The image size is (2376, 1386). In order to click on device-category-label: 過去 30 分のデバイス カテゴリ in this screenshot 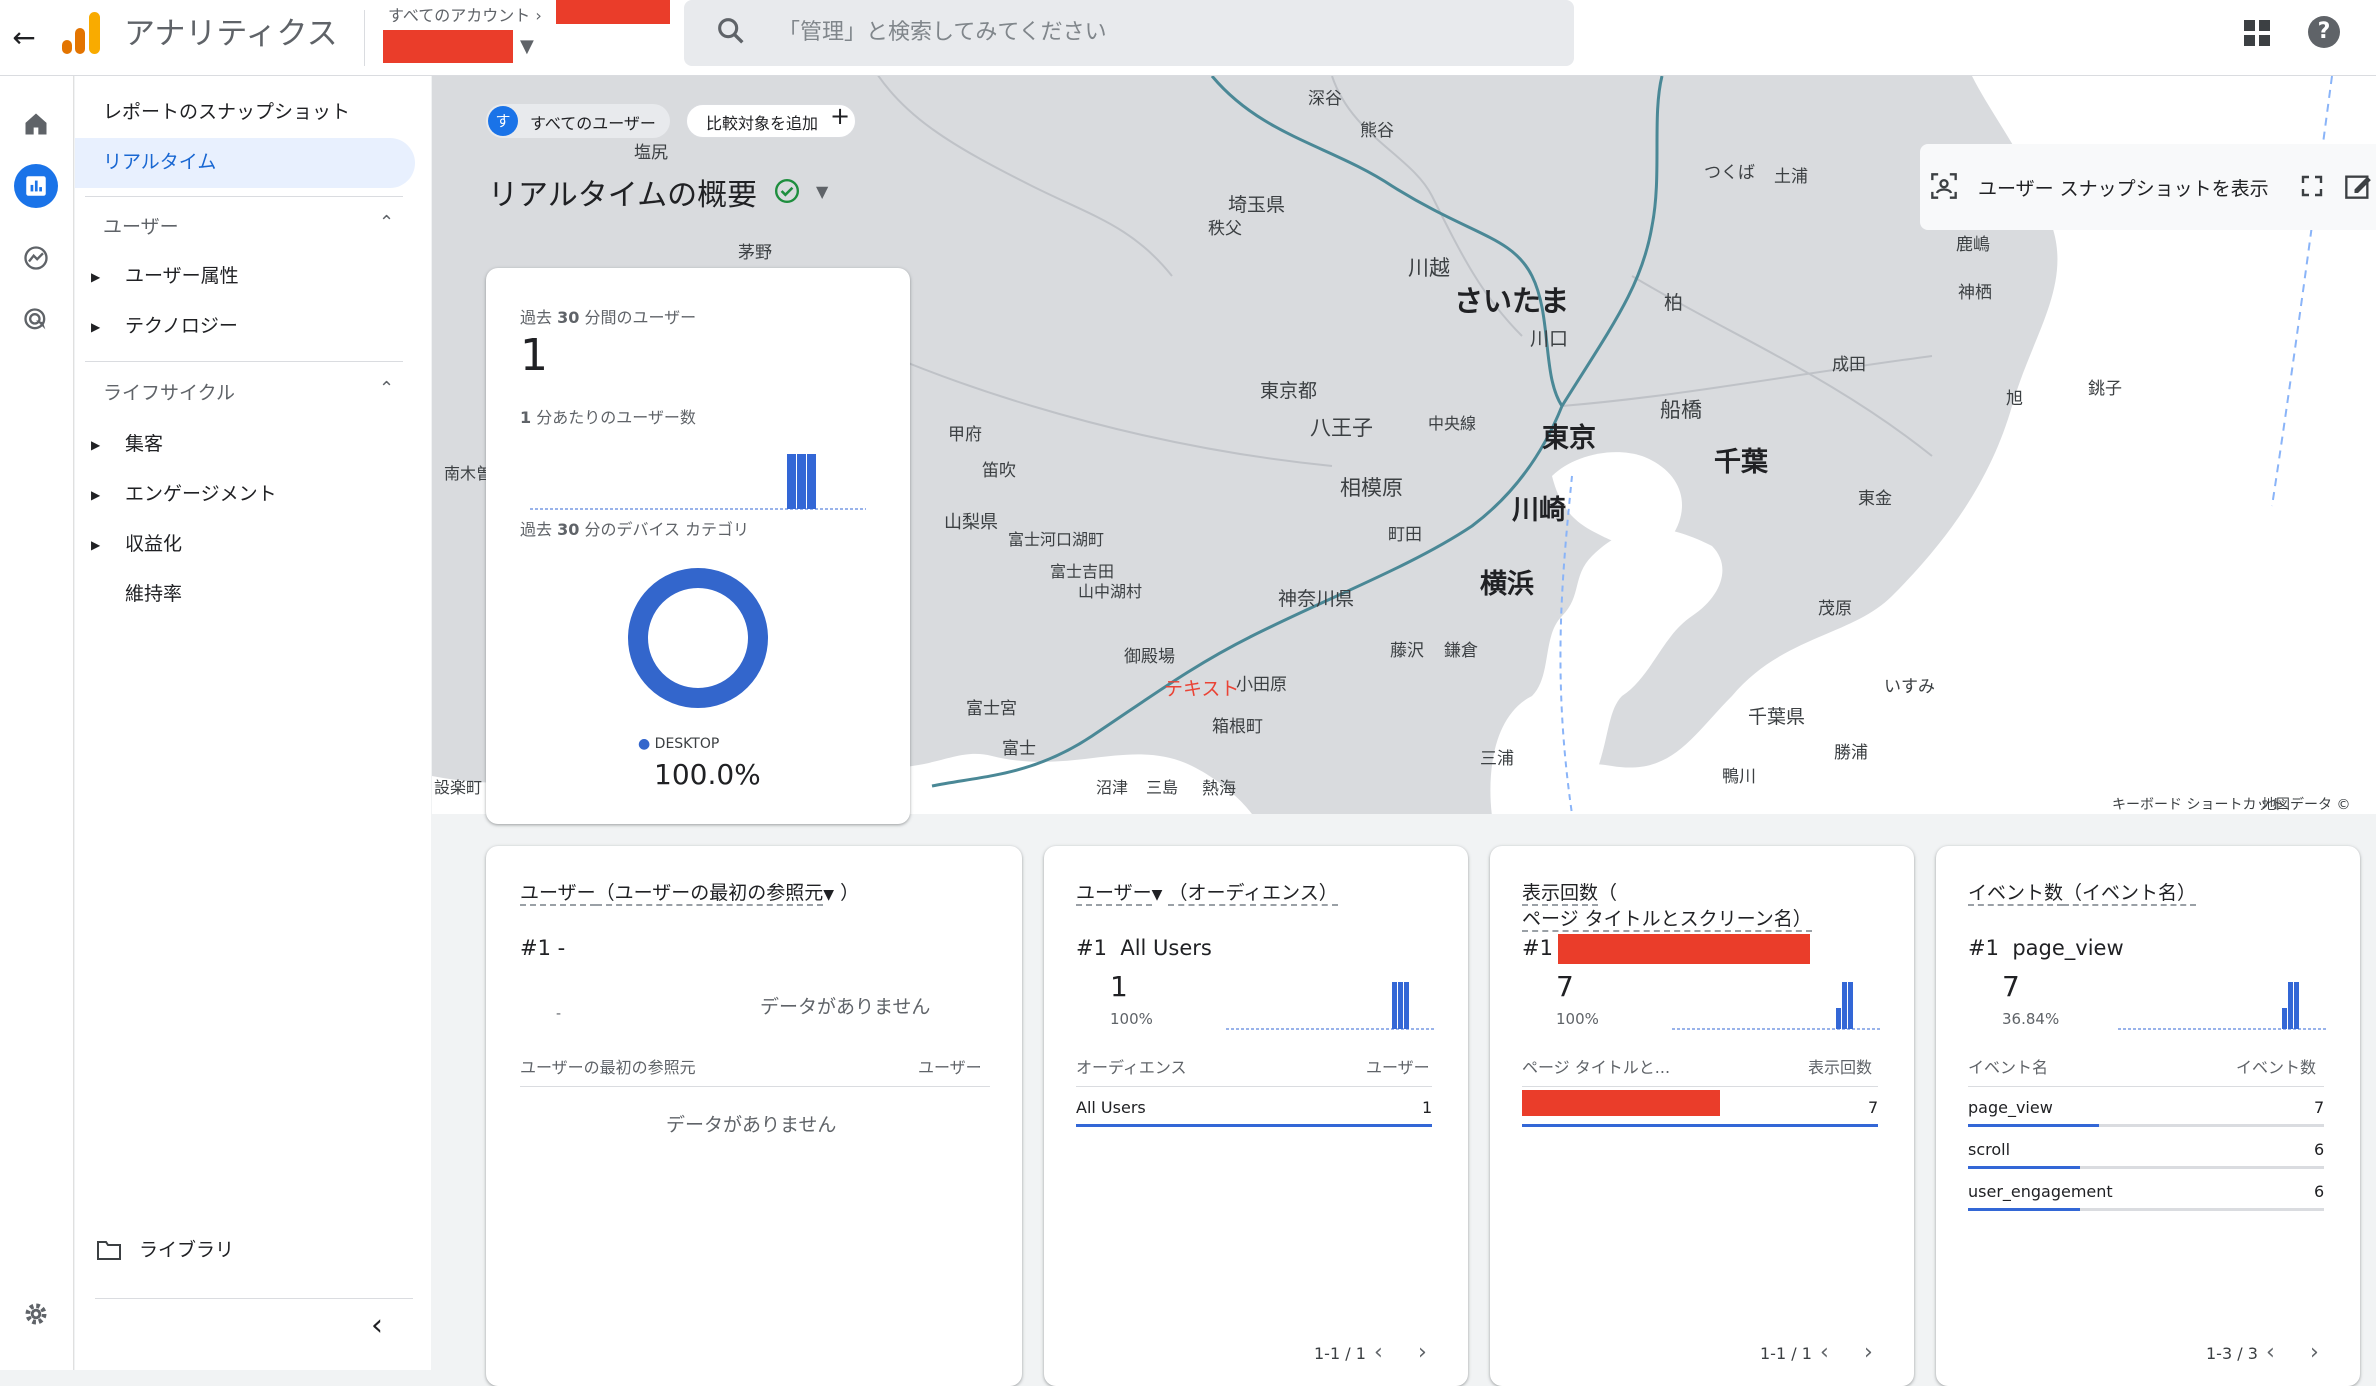, I will do `click(634, 528)`.